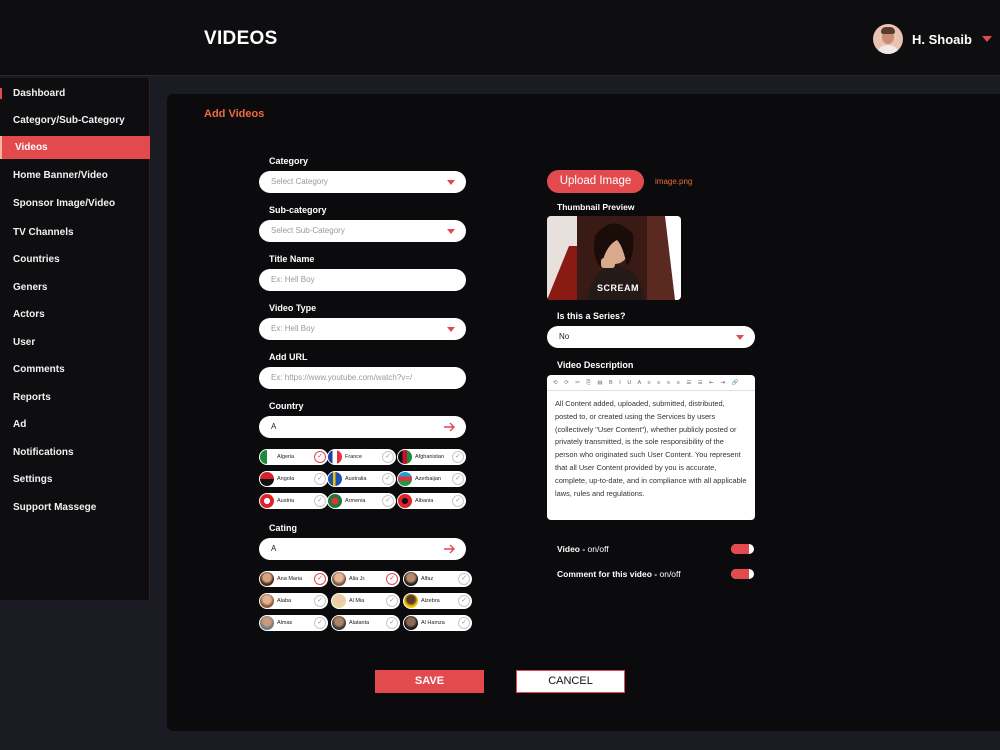  What do you see at coordinates (293, 579) in the screenshot?
I see `cast-chip-ana-maria: Ana Maria ✓` at bounding box center [293, 579].